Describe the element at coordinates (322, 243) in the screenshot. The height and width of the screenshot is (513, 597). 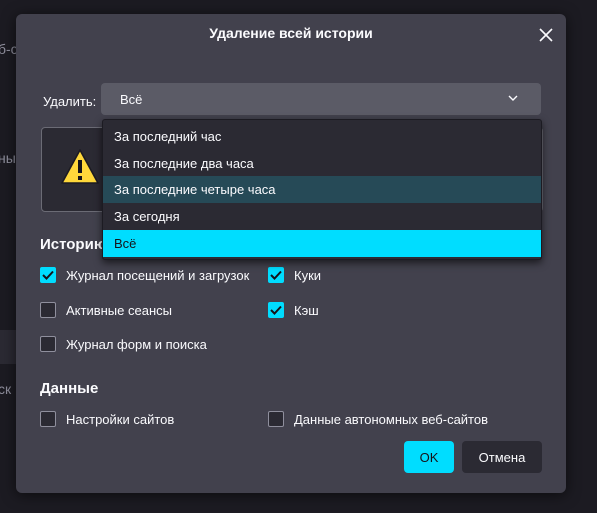
I see `dropdown-option-everything: Всё` at that location.